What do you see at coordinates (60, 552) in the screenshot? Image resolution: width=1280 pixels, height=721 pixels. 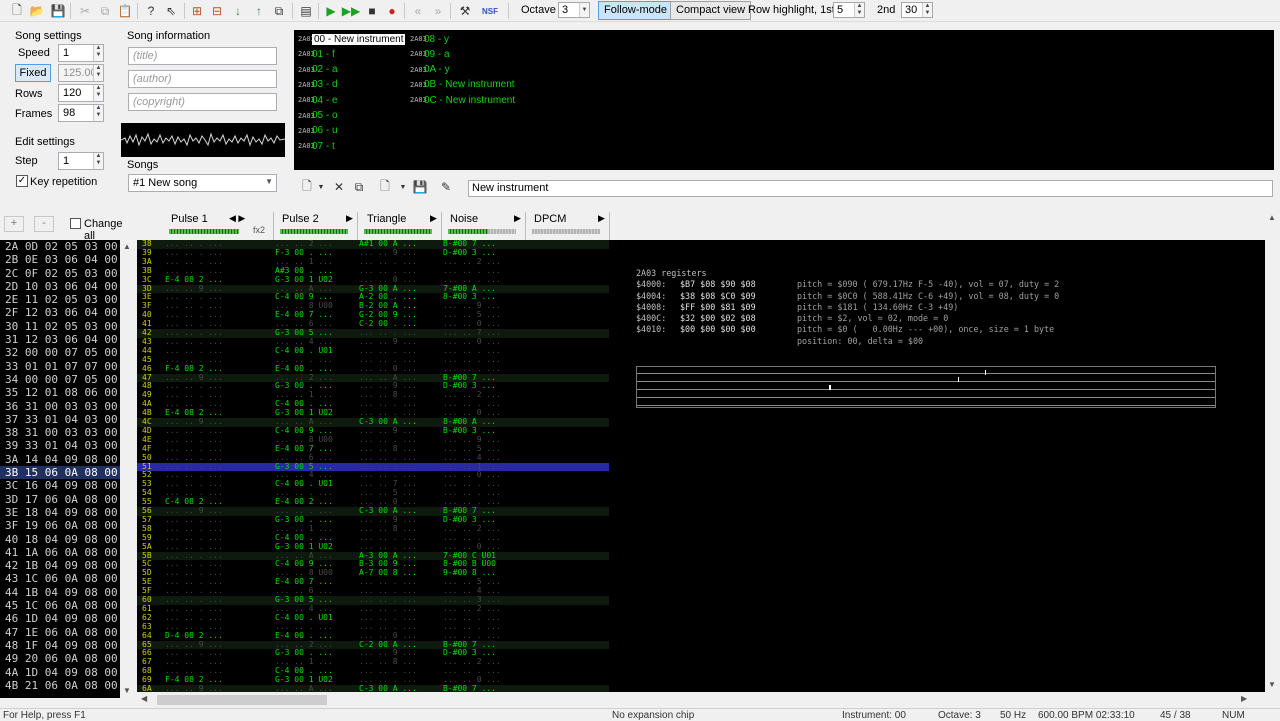 I see `frame-row: 41 1A 06 0A 08 00` at bounding box center [60, 552].